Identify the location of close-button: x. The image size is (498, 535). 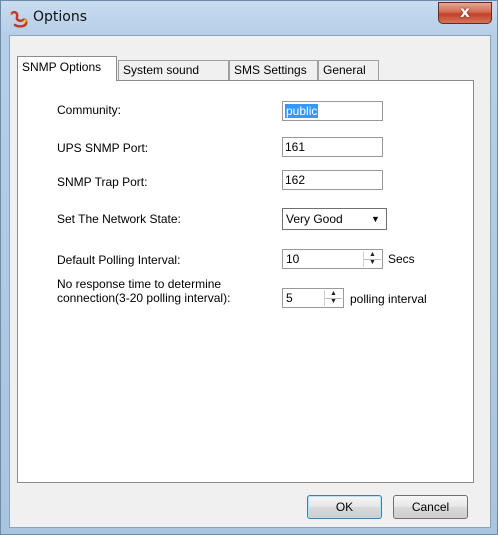
(465, 13).